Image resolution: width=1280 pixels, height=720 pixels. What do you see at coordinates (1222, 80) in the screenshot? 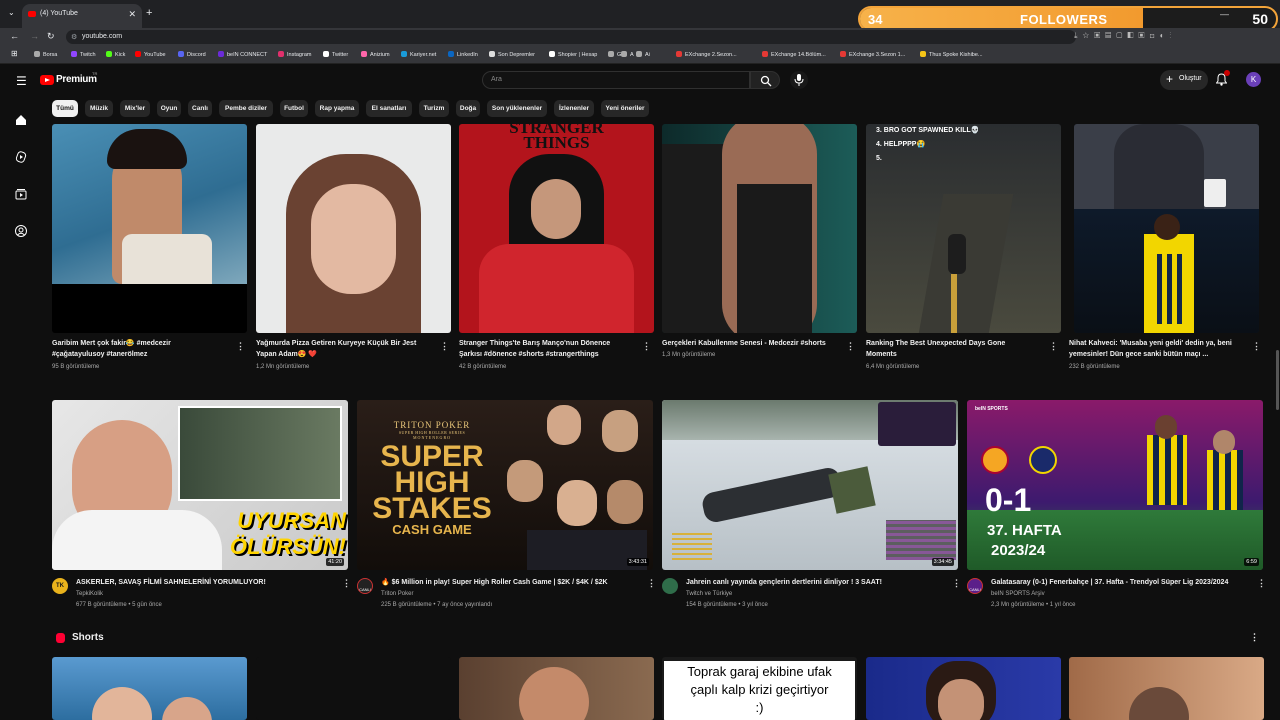
I see `notifications-button` at bounding box center [1222, 80].